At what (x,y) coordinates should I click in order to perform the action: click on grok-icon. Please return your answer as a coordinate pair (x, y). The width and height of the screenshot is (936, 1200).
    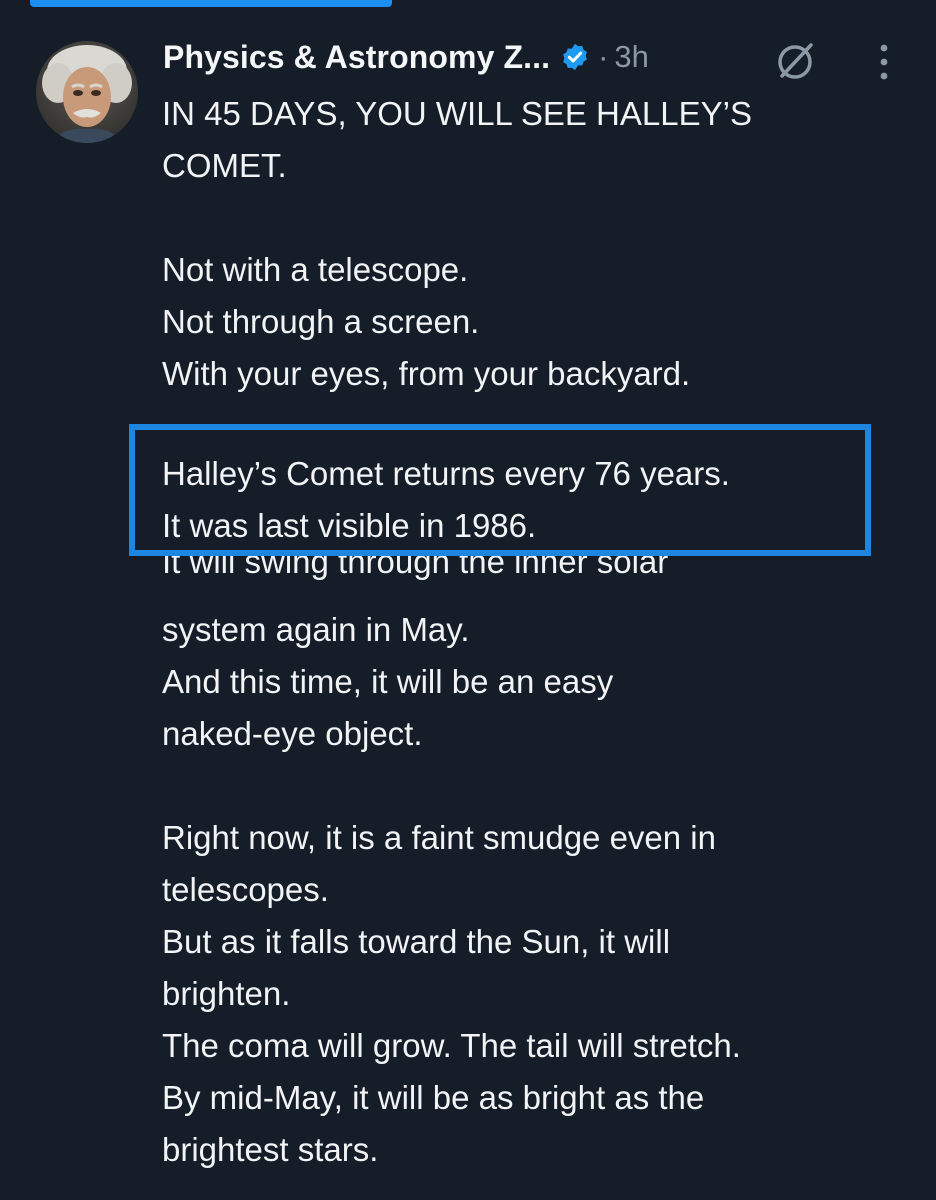
    Looking at the image, I should click on (796, 61).